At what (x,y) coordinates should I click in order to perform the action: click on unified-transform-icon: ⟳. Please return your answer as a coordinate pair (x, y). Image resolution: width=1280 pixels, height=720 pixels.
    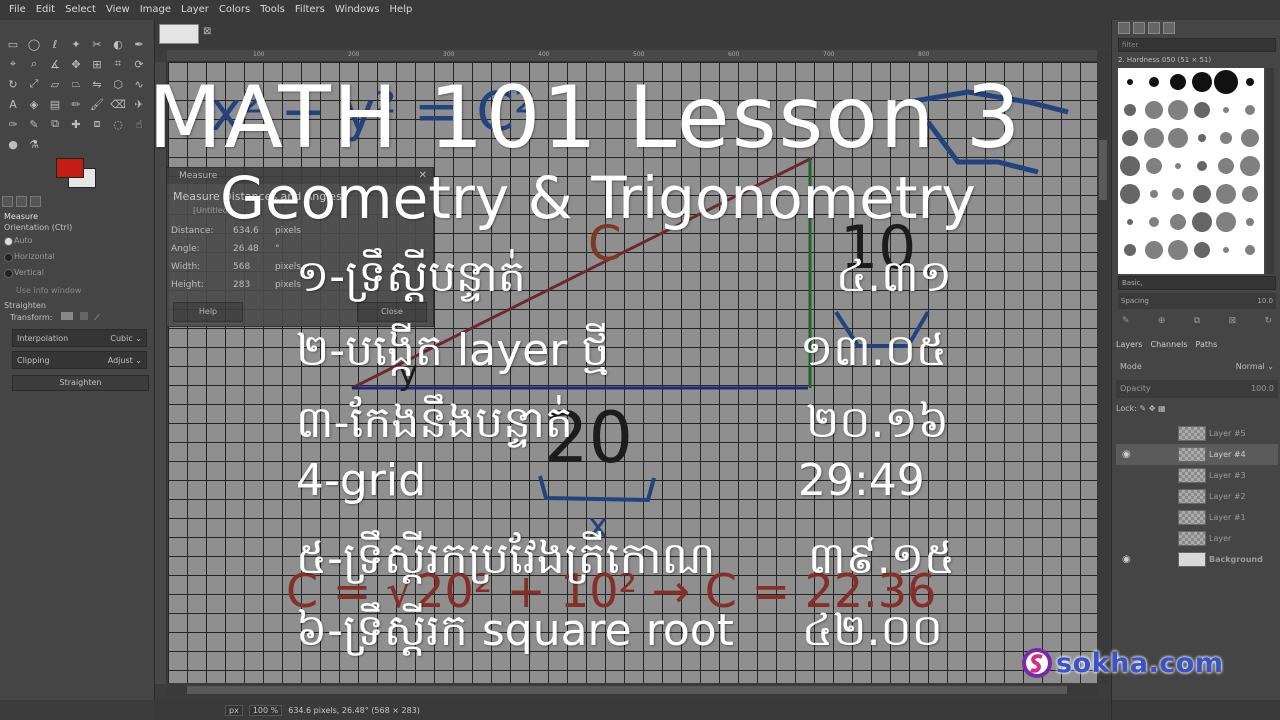
    Looking at the image, I should click on (139, 64).